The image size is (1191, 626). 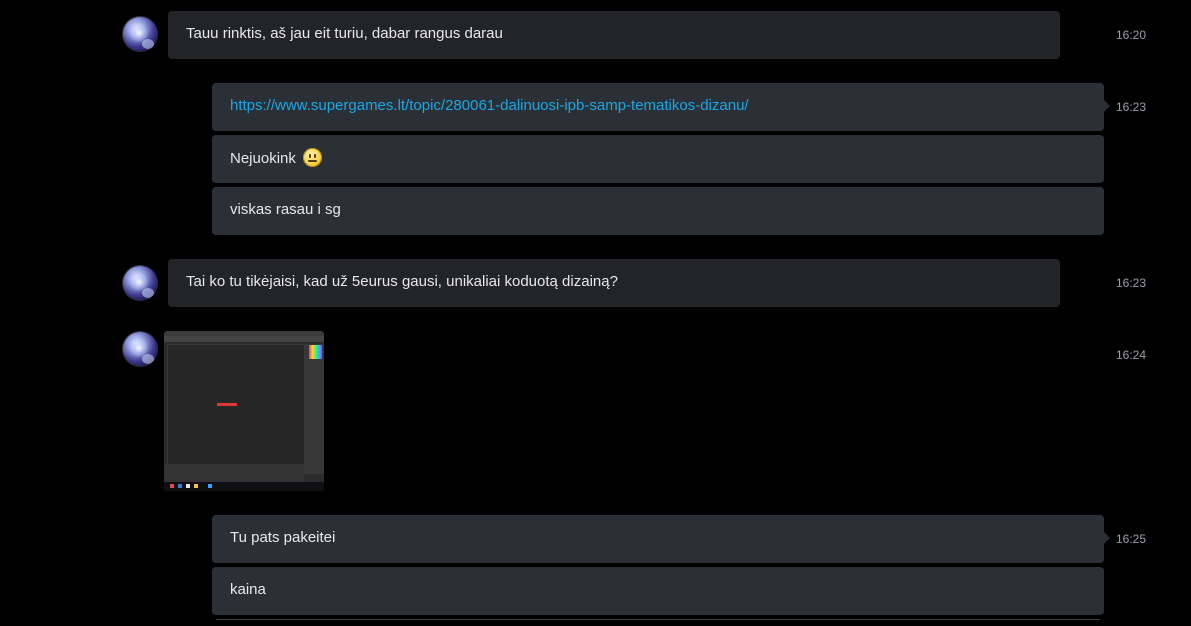 I want to click on message-bubble: Nejuokink, so click(x=658, y=159).